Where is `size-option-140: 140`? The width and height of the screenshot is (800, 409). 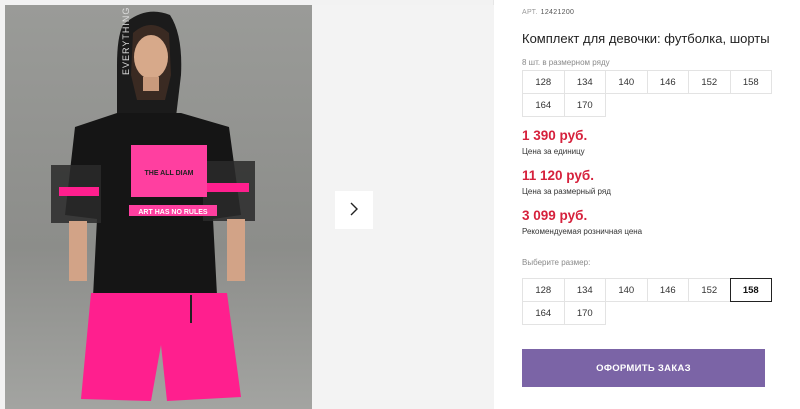
size-option-140: 140 is located at coordinates (626, 290).